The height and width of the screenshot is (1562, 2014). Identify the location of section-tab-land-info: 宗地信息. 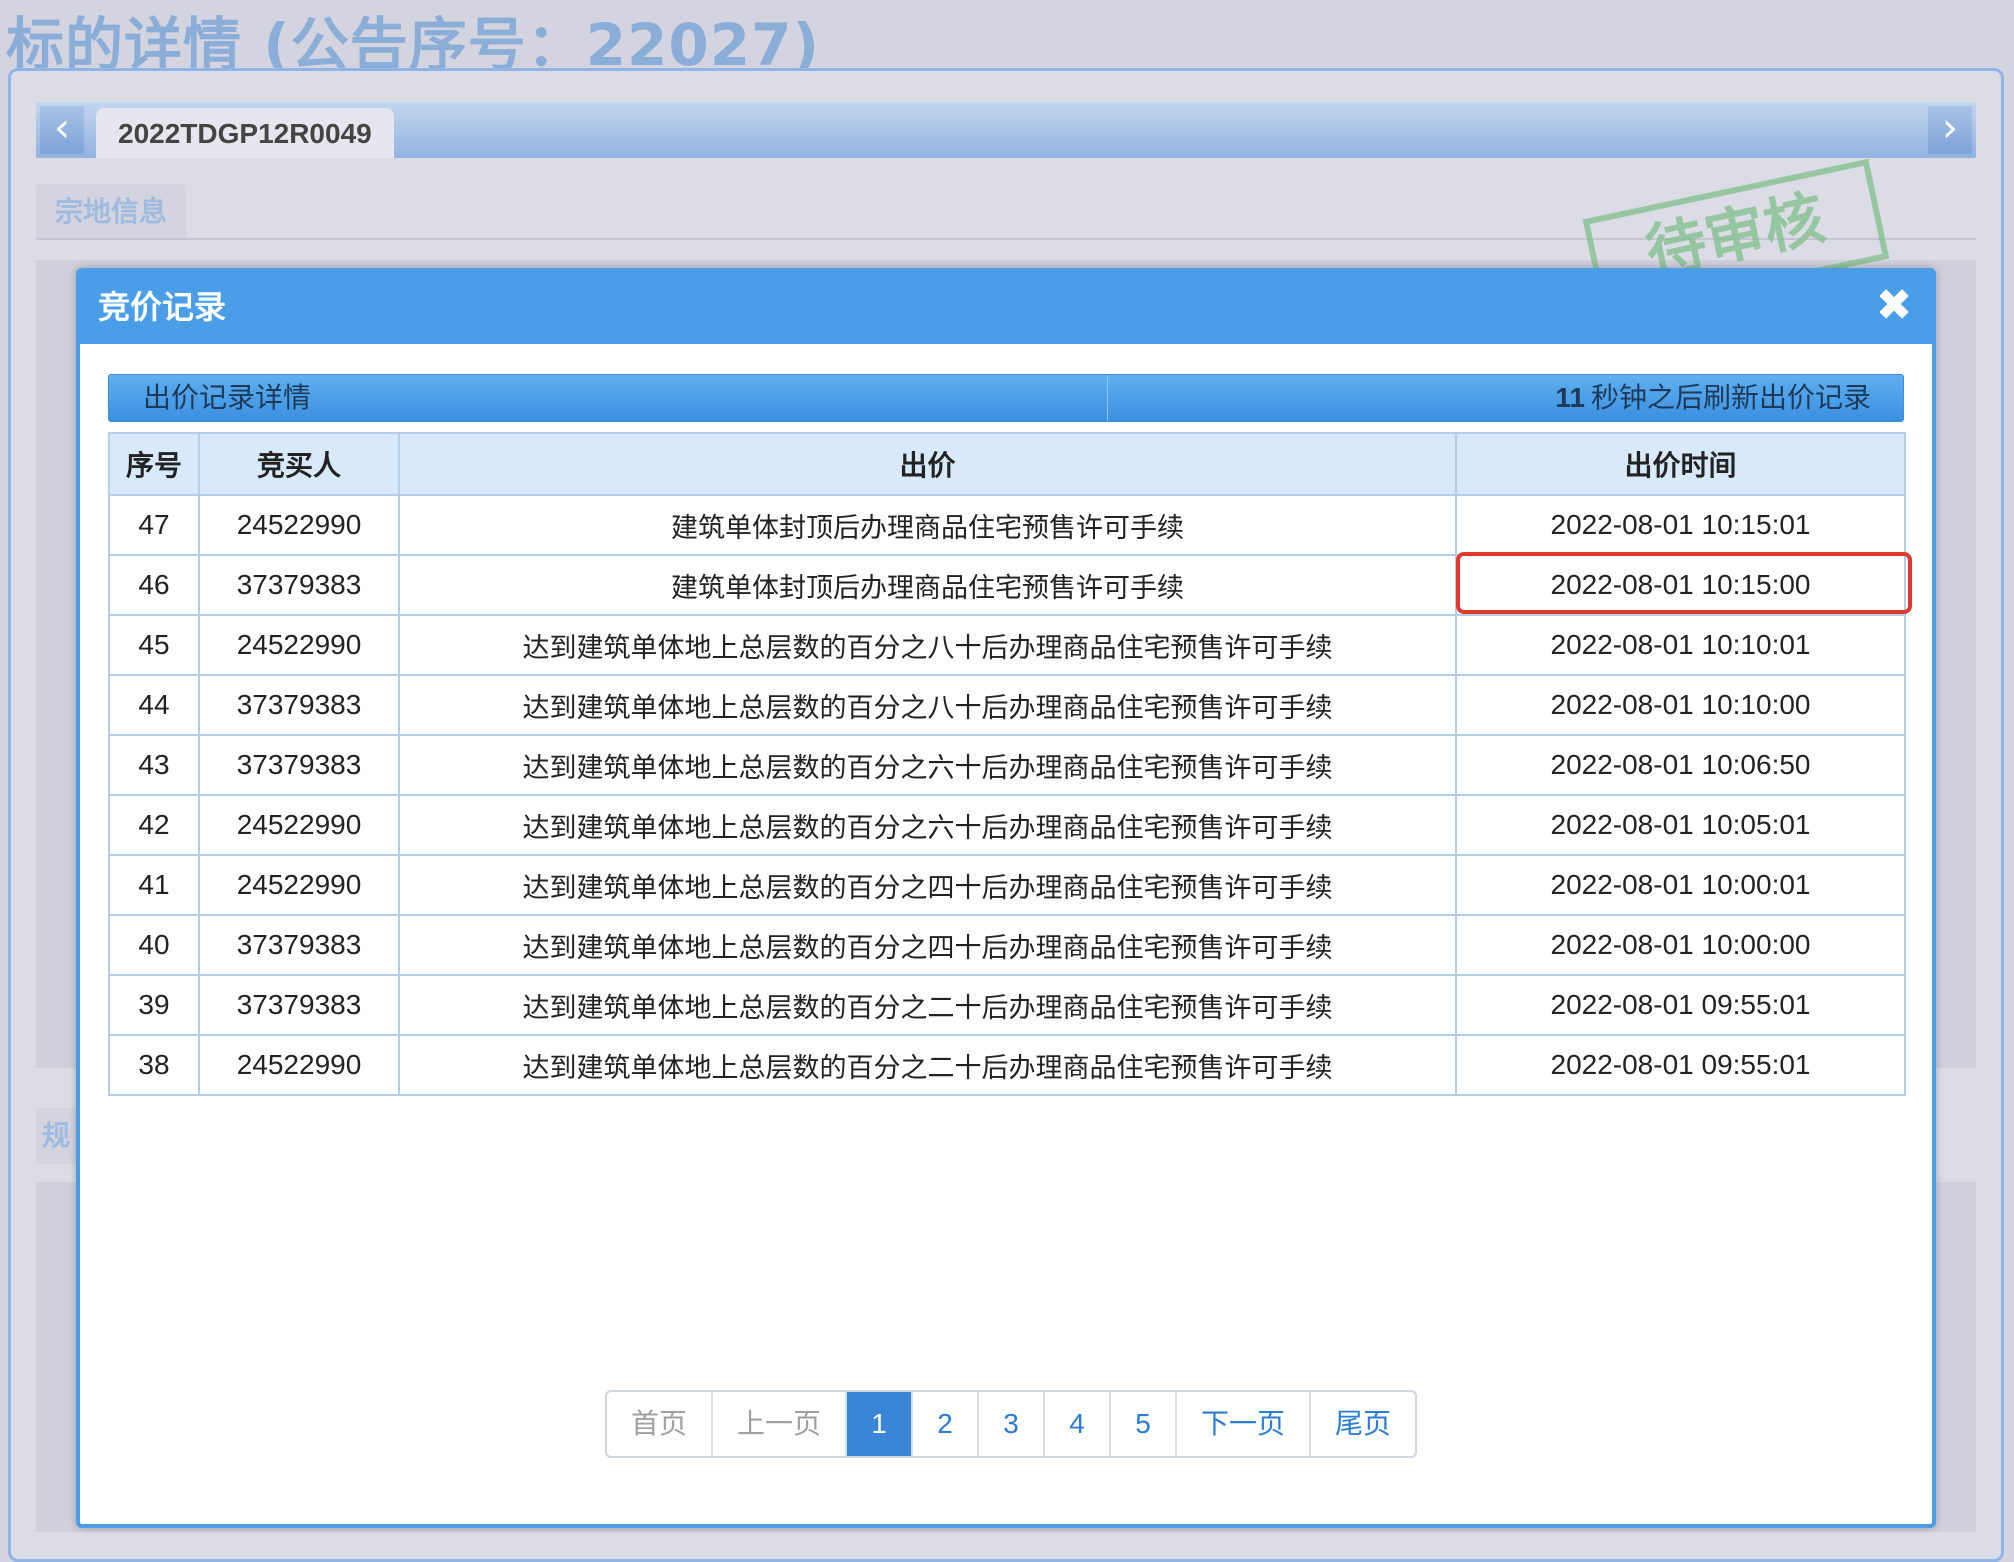
(111, 212).